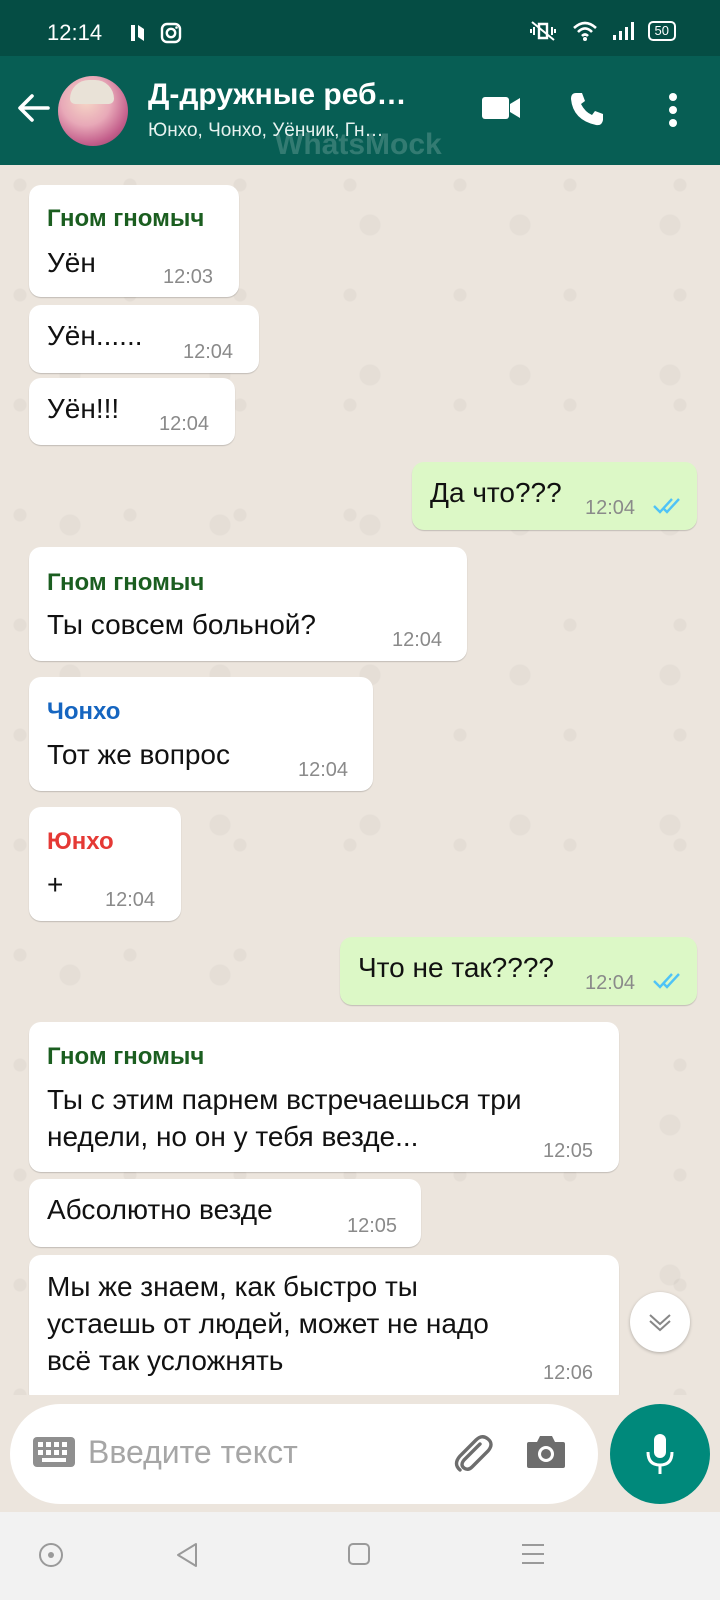  I want to click on message-text: Уён!!!, so click(83, 408).